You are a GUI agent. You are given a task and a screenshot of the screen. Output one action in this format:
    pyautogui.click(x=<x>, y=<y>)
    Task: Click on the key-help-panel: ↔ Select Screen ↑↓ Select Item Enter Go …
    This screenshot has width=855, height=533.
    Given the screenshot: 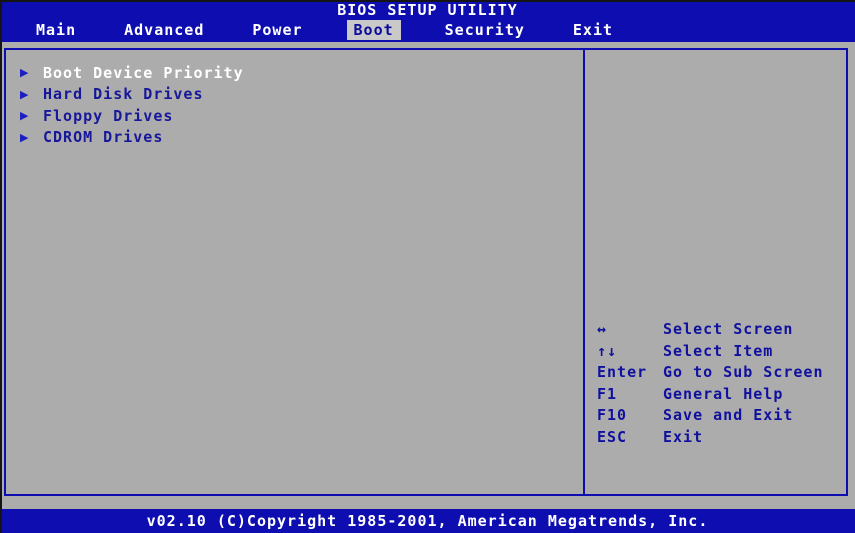 What is the action you would take?
    pyautogui.click(x=710, y=384)
    